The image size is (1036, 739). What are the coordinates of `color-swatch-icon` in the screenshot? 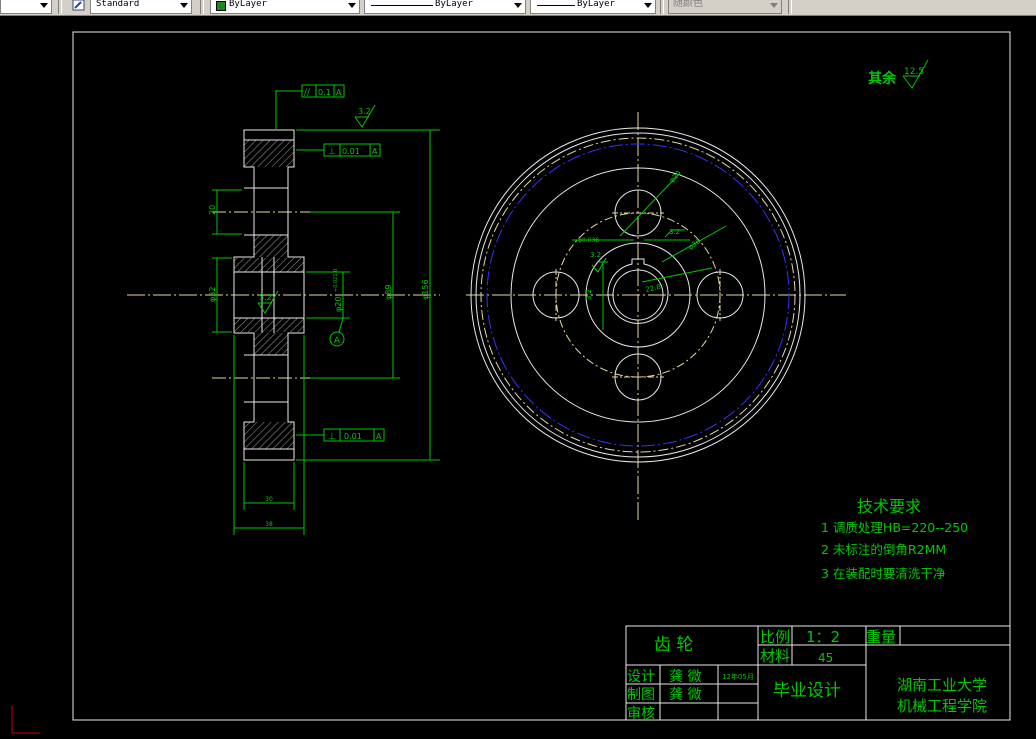 It's located at (221, 6).